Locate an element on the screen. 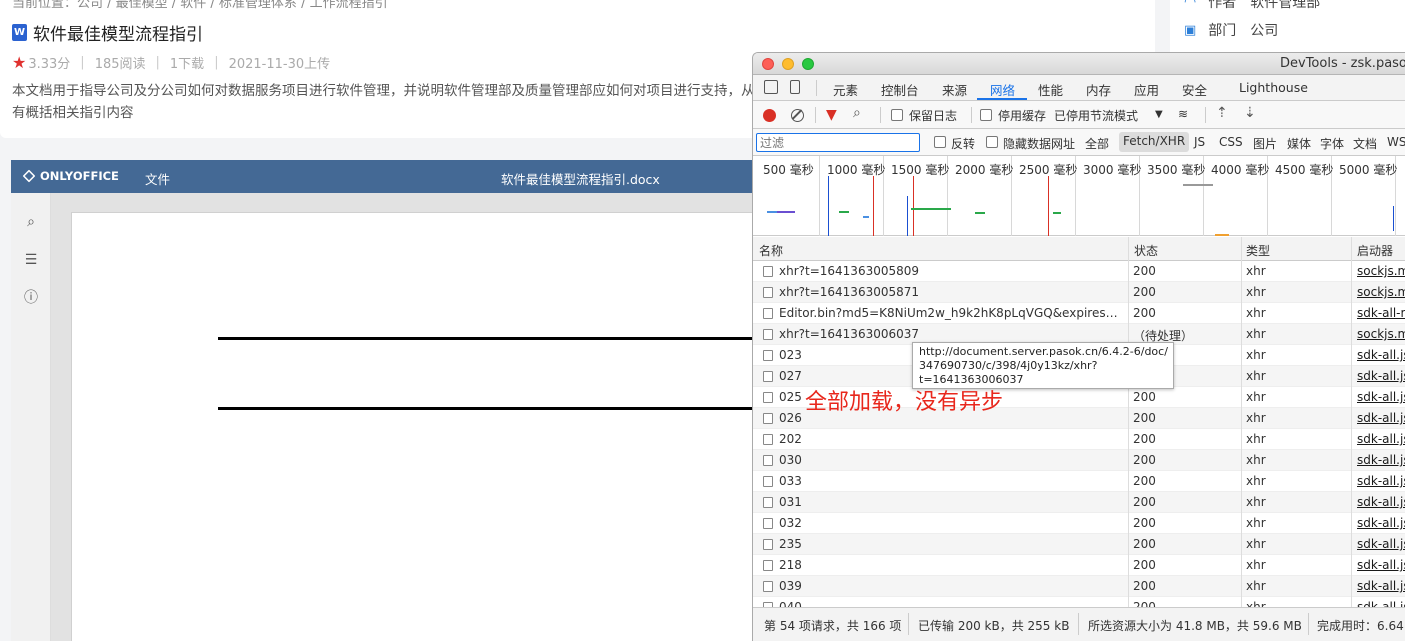 The image size is (1405, 641). table-row: xhr?t=1641363005809 200 xhr sockjs.min.js is located at coordinates (1079, 271).